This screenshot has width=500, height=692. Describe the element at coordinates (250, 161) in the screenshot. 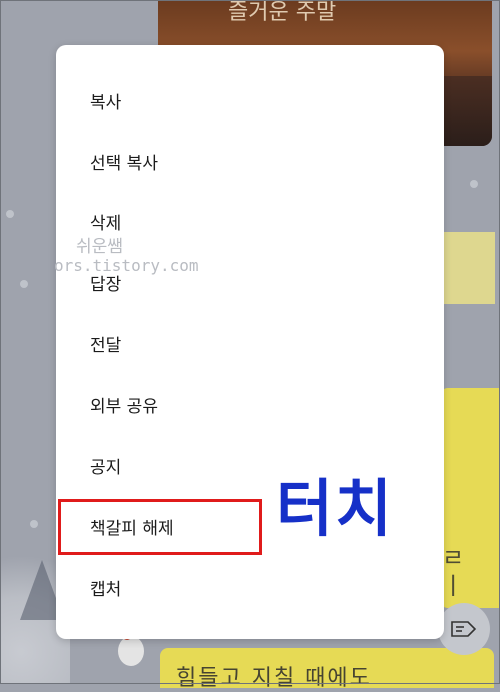

I see `menu-item-select-copy: 선택 복사` at that location.